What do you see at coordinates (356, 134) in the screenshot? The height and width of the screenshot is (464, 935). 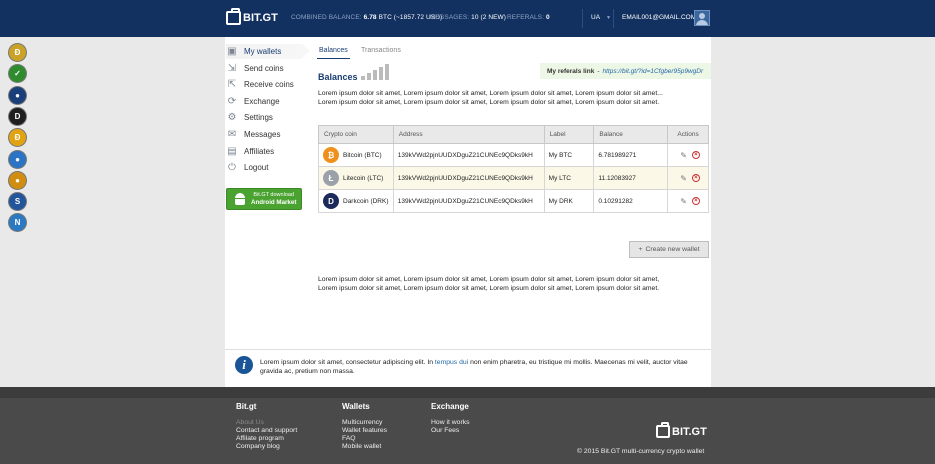 I see `column-header: Crypto coin` at bounding box center [356, 134].